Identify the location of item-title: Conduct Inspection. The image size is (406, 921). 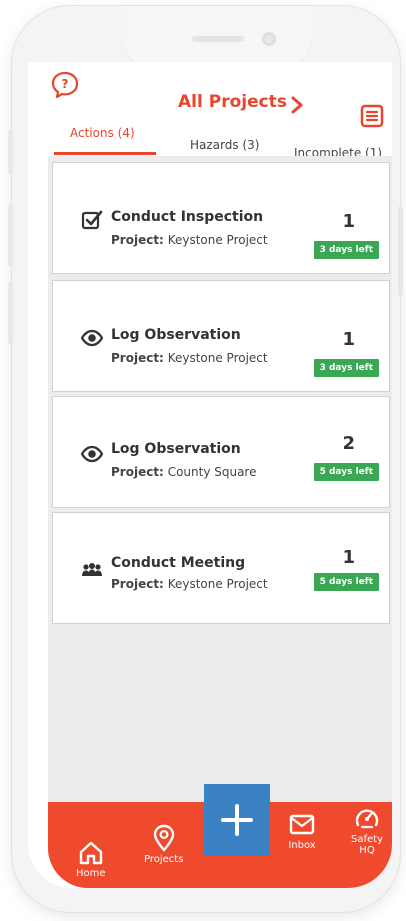
(187, 217).